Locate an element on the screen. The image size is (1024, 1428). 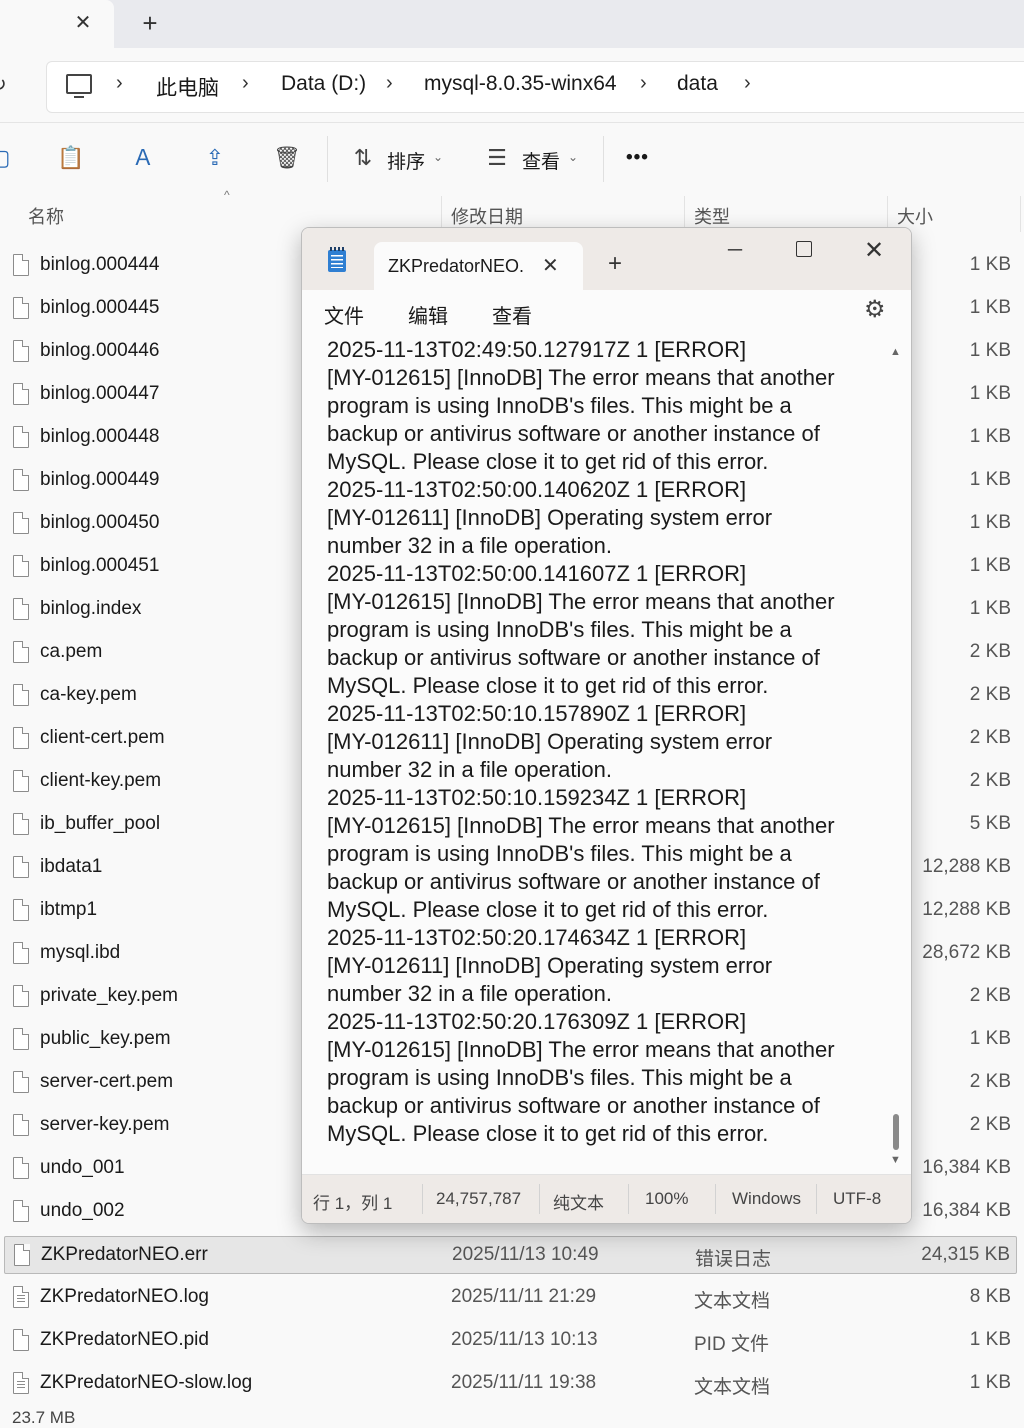
file-size: 8 KB is located at coordinates (990, 1296).